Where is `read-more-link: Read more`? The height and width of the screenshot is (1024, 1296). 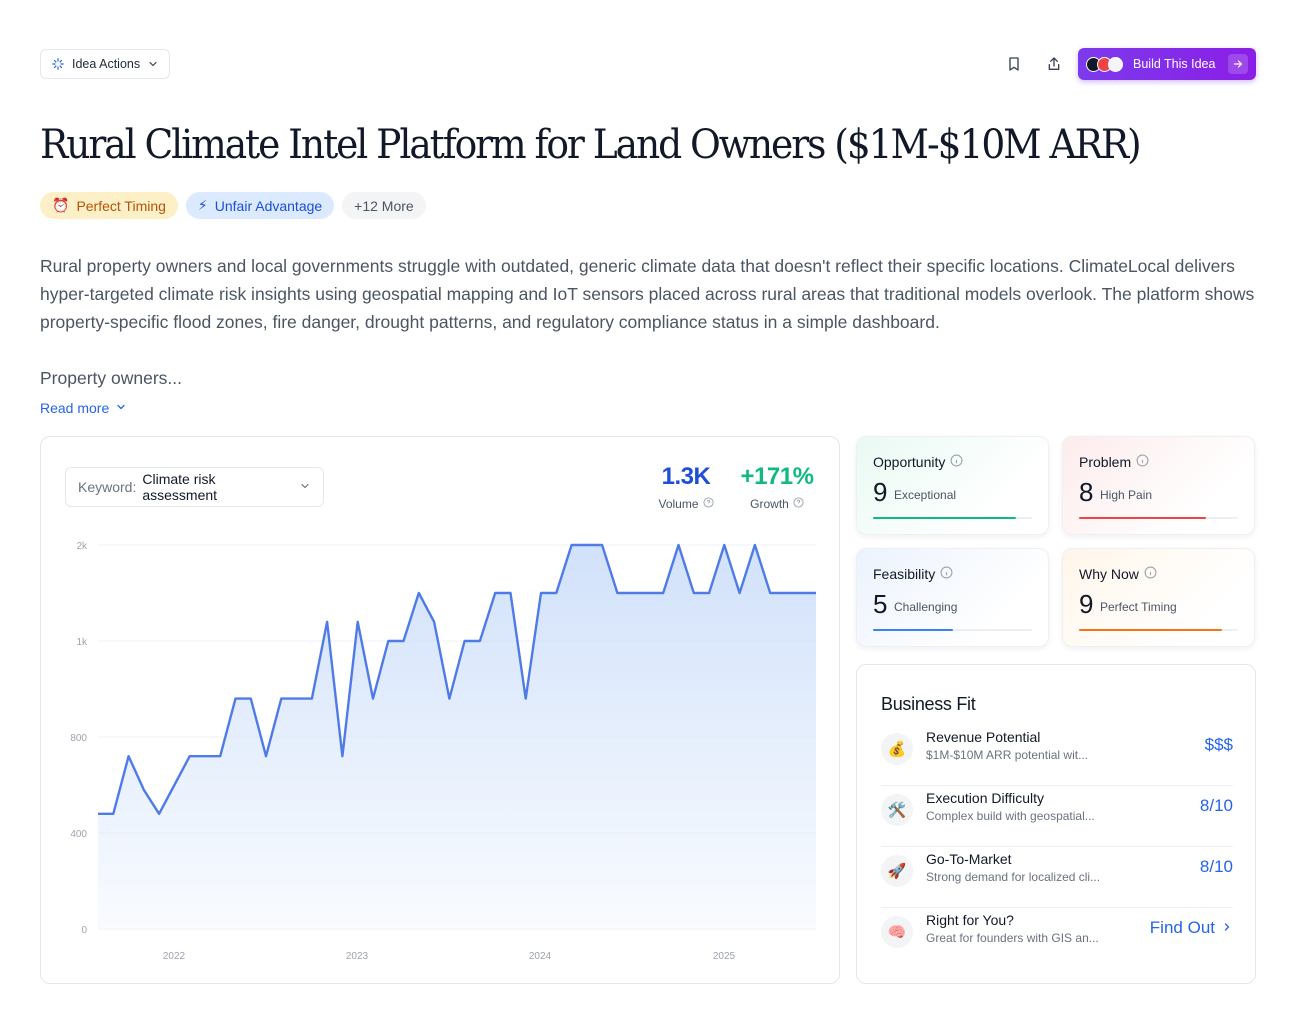 read-more-link: Read more is located at coordinates (83, 408).